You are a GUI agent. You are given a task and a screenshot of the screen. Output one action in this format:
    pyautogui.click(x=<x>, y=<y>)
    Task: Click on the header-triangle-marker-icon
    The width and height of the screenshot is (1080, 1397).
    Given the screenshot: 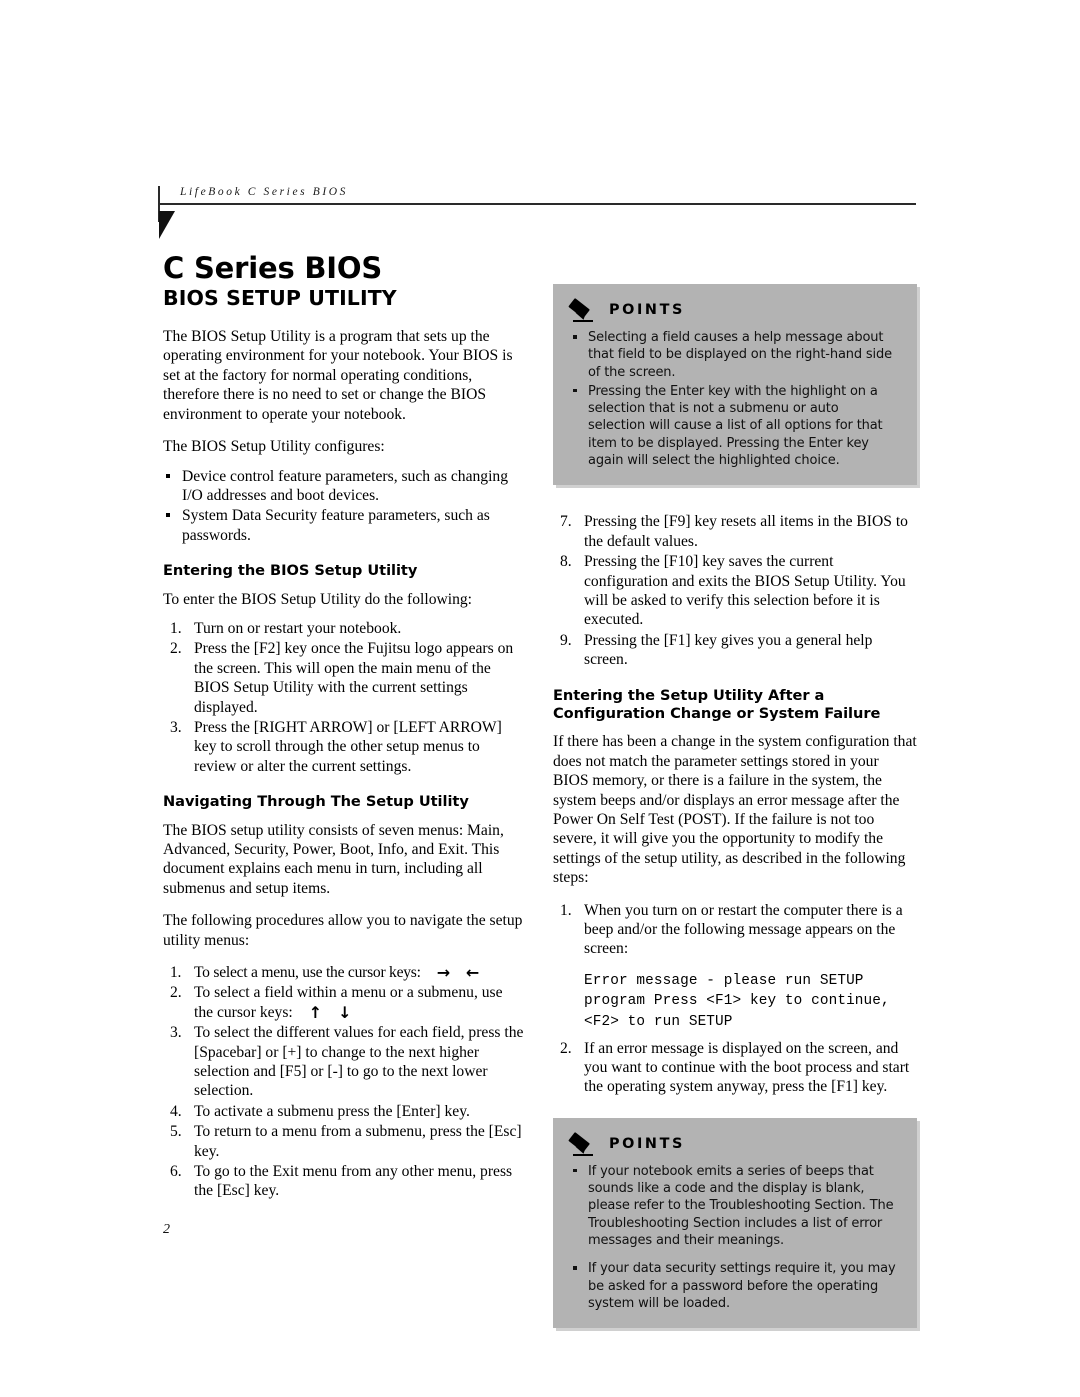 What is the action you would take?
    pyautogui.click(x=167, y=225)
    